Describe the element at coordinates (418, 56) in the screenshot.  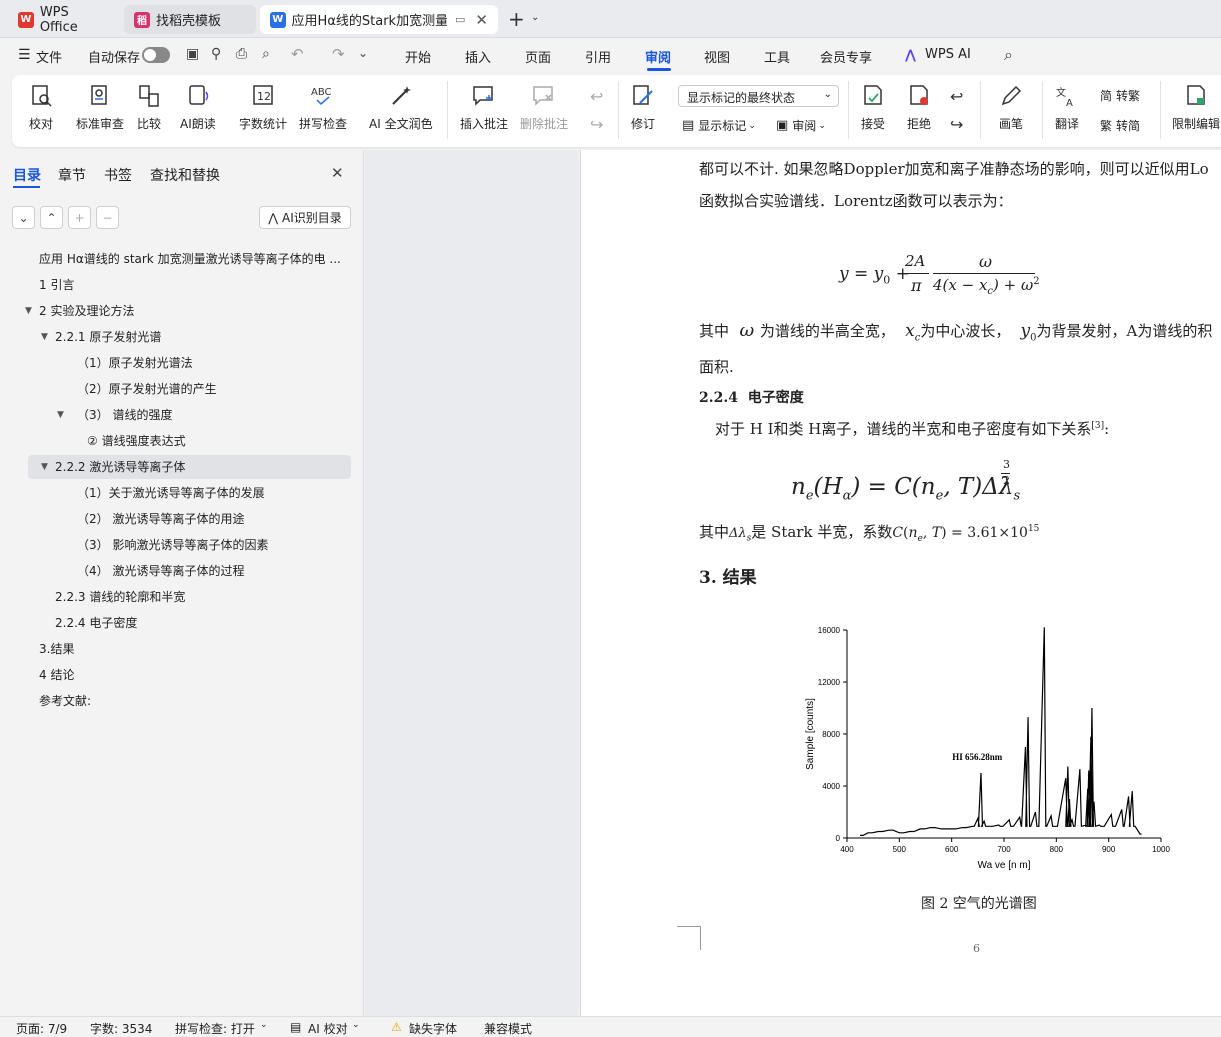
I see `menu-start: 开始` at that location.